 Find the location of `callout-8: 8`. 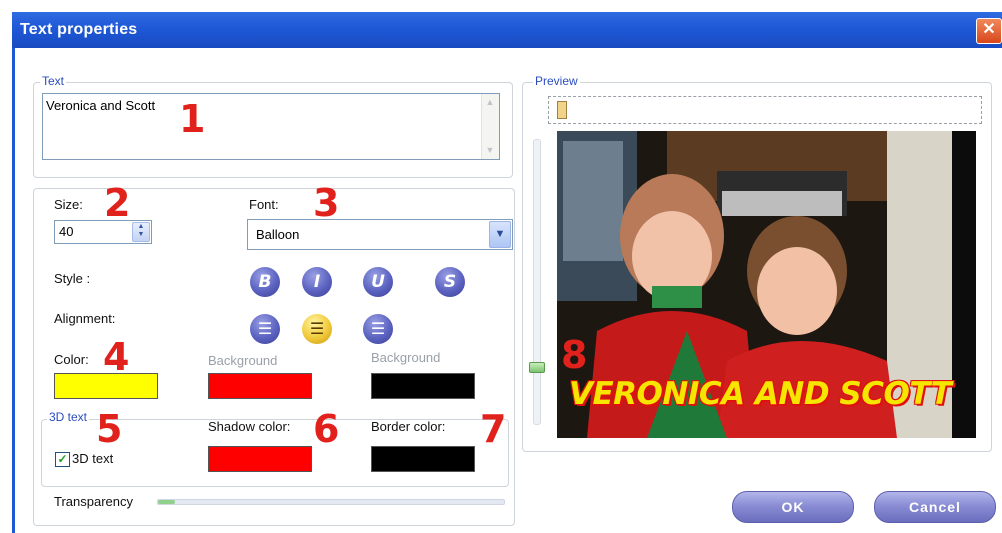

callout-8: 8 is located at coordinates (574, 355).